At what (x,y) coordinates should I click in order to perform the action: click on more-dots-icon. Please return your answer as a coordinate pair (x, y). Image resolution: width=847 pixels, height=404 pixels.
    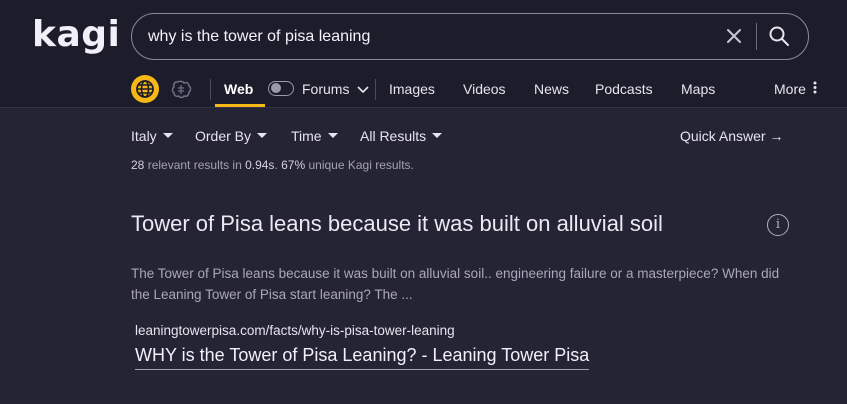
    Looking at the image, I should click on (815, 87).